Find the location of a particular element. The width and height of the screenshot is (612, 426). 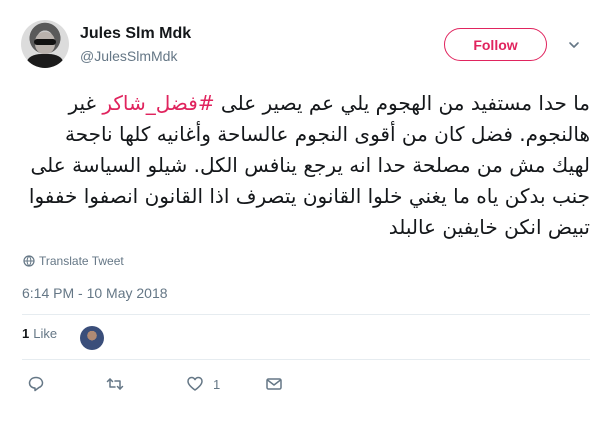

retweet-button is located at coordinates (115, 384).